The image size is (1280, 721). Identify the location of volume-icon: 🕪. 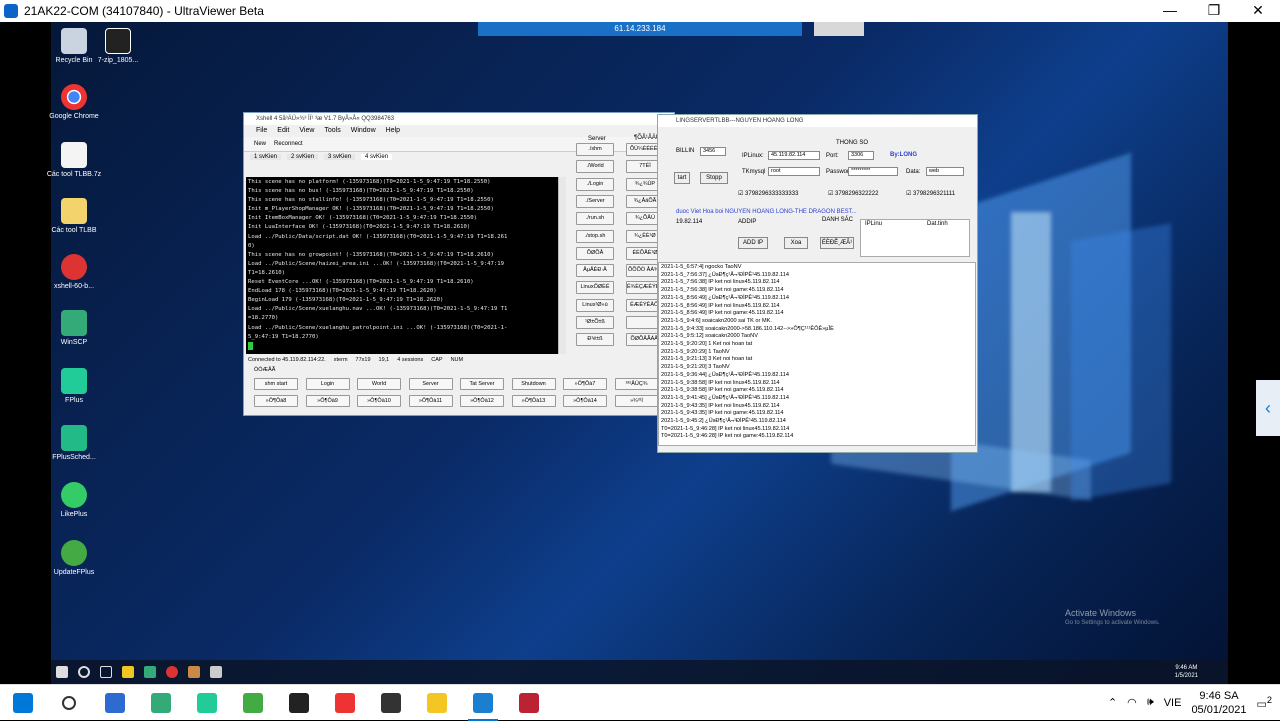
(1150, 702).